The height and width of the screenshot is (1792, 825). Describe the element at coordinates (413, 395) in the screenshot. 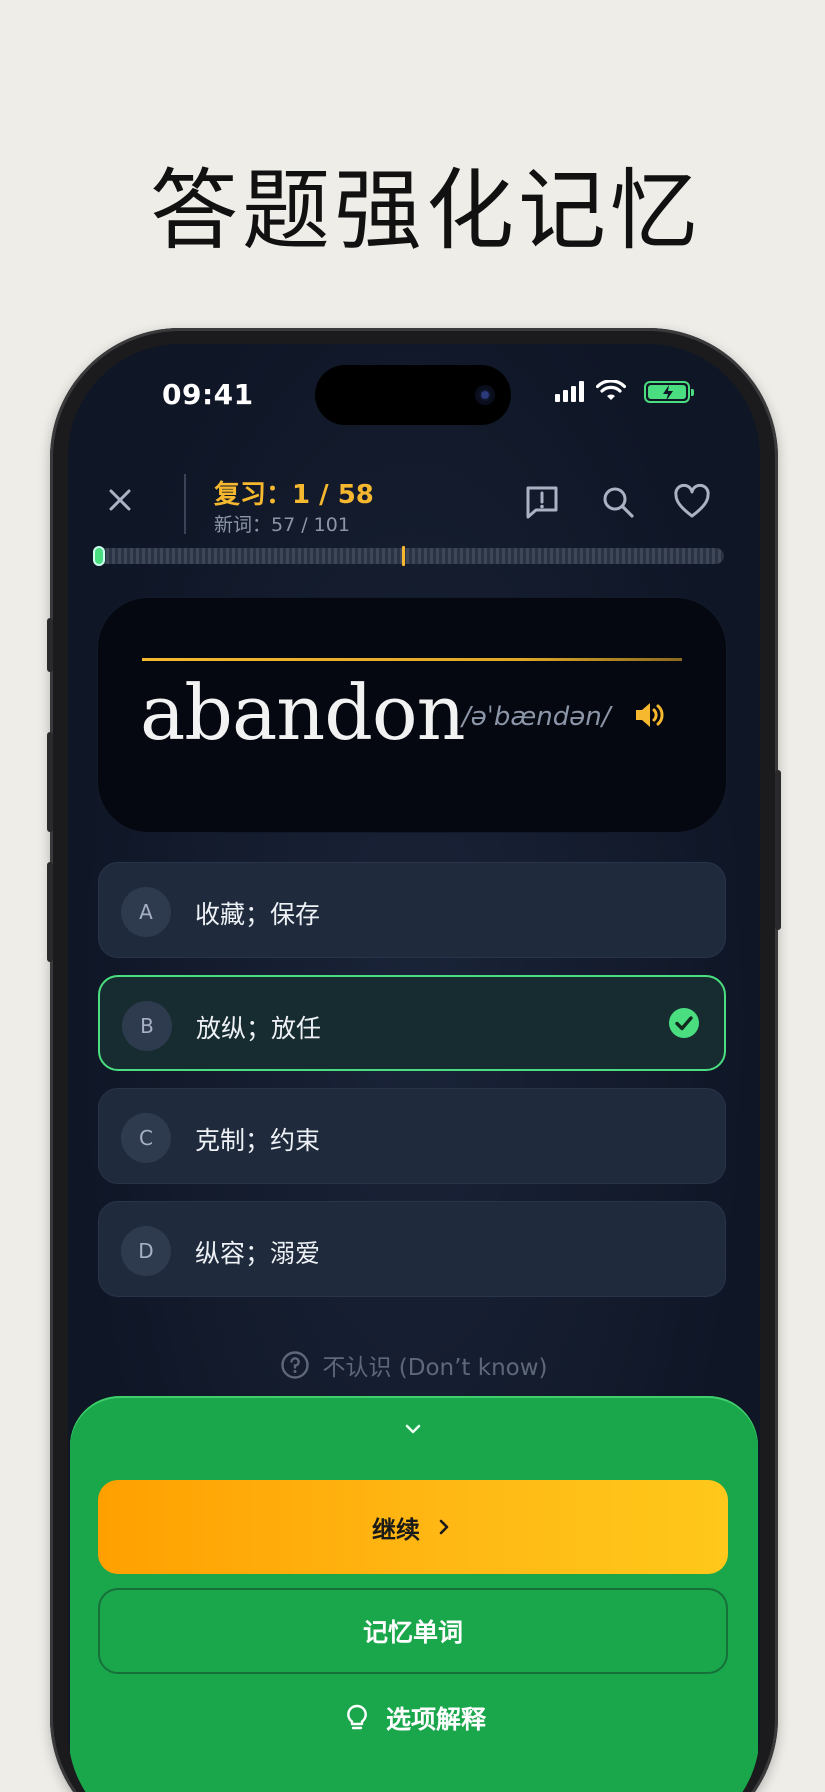

I see `dynamic-island` at that location.